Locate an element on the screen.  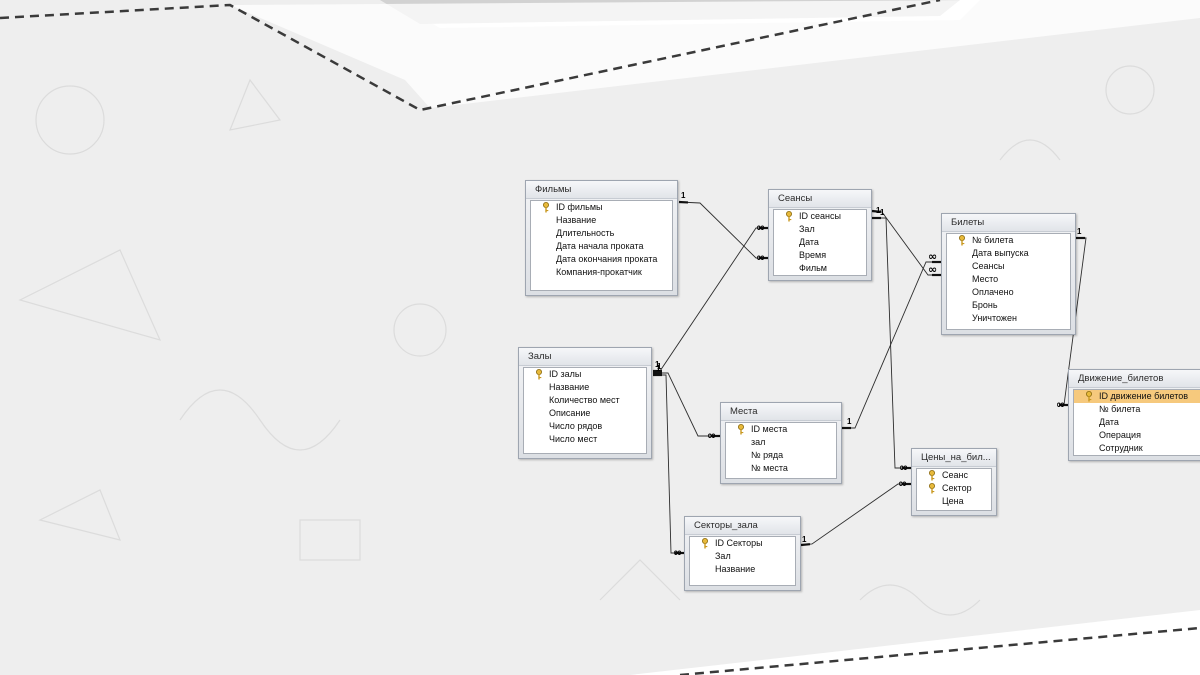
table-field: Число мест is located at coordinates (585, 439).